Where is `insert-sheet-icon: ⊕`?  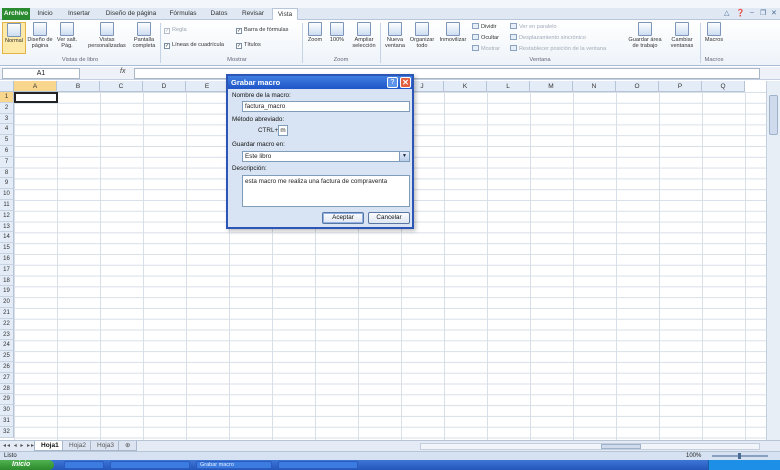
insert-sheet-icon: ⊕ is located at coordinates (128, 446).